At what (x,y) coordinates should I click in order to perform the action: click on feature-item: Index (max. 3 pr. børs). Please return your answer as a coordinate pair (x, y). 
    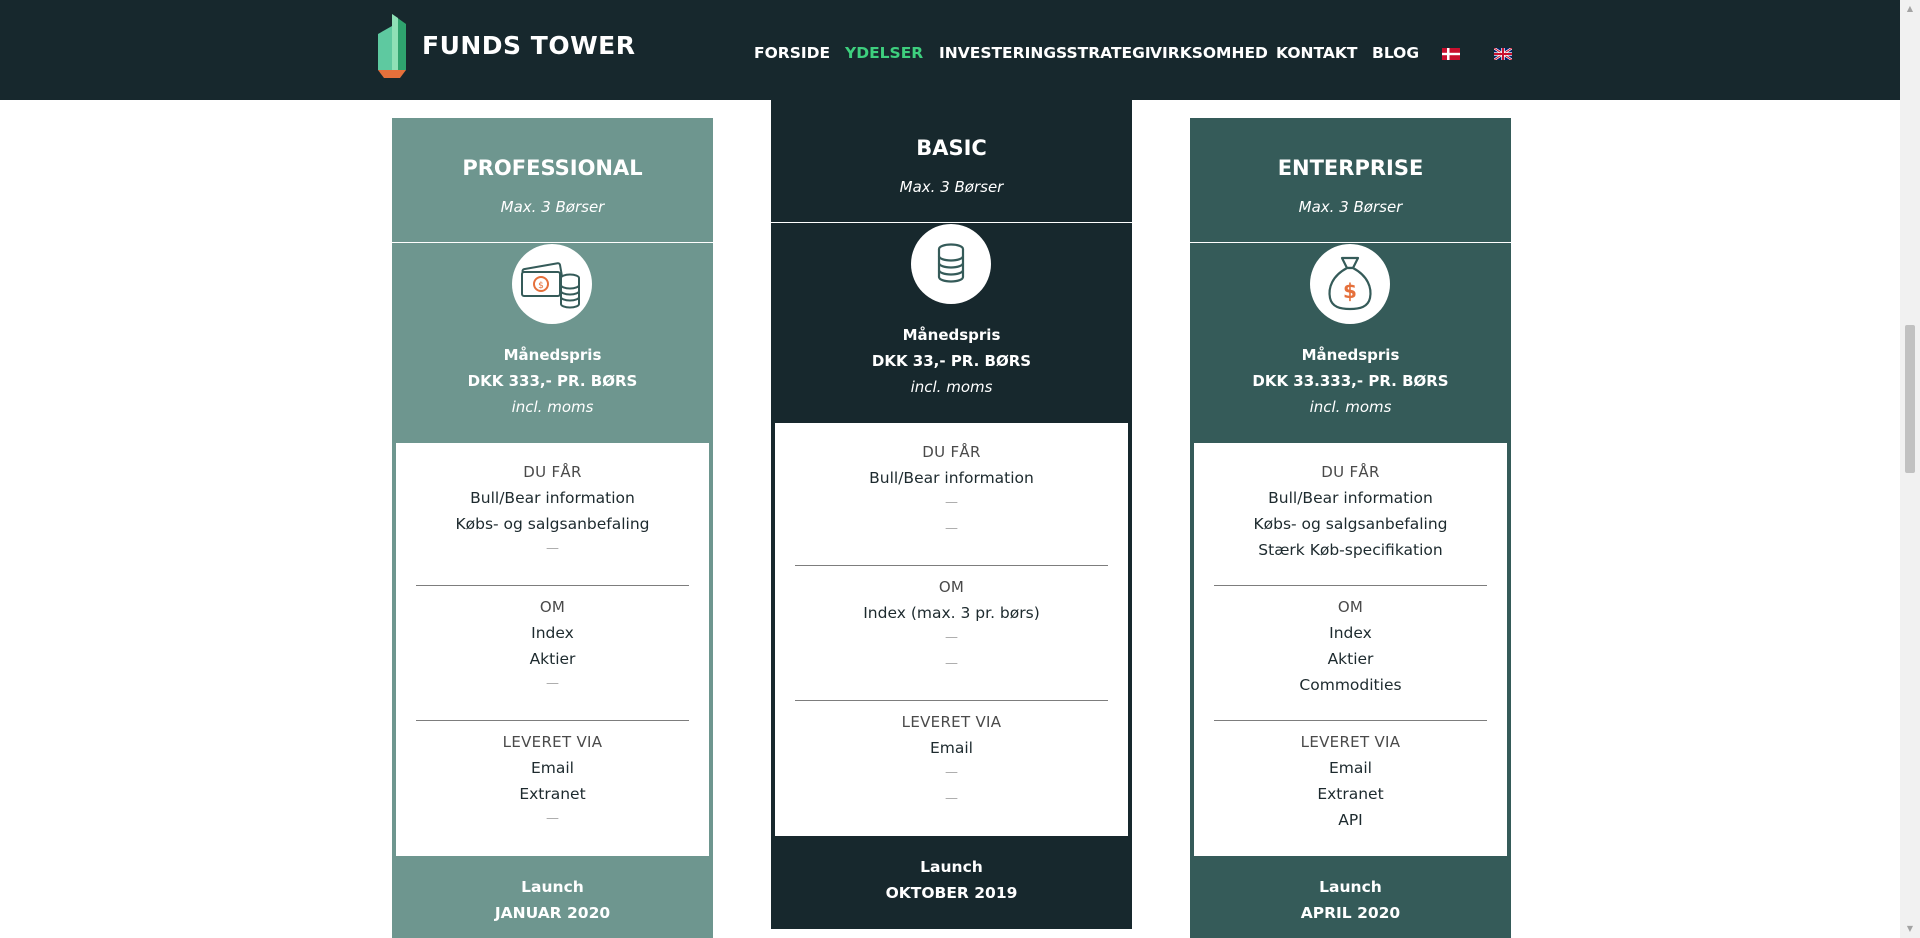
    Looking at the image, I should click on (951, 613).